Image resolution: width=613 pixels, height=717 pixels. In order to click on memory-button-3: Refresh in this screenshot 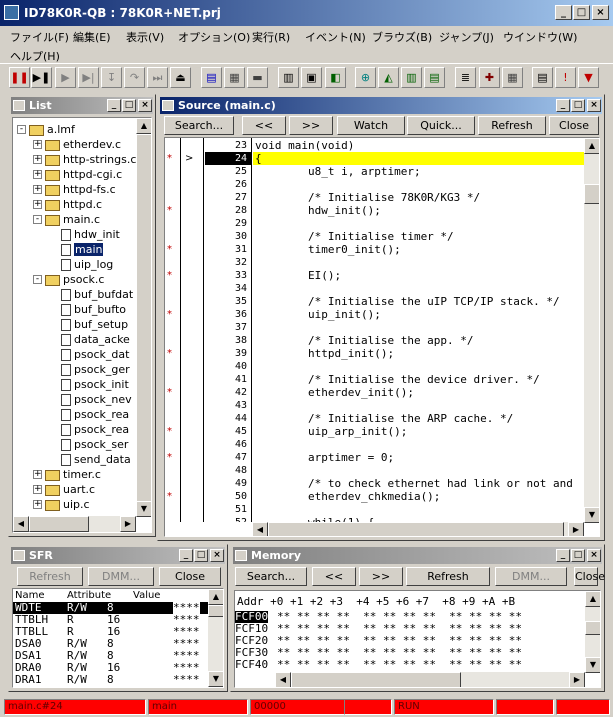, I will do `click(448, 576)`.